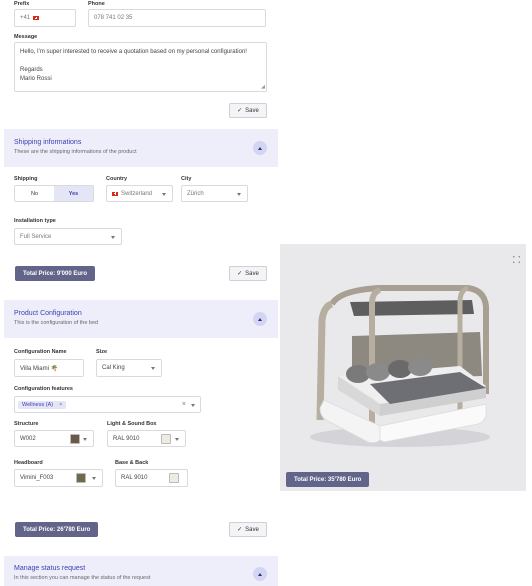 The image size is (532, 586). I want to click on phone-label: Phone, so click(96, 4).